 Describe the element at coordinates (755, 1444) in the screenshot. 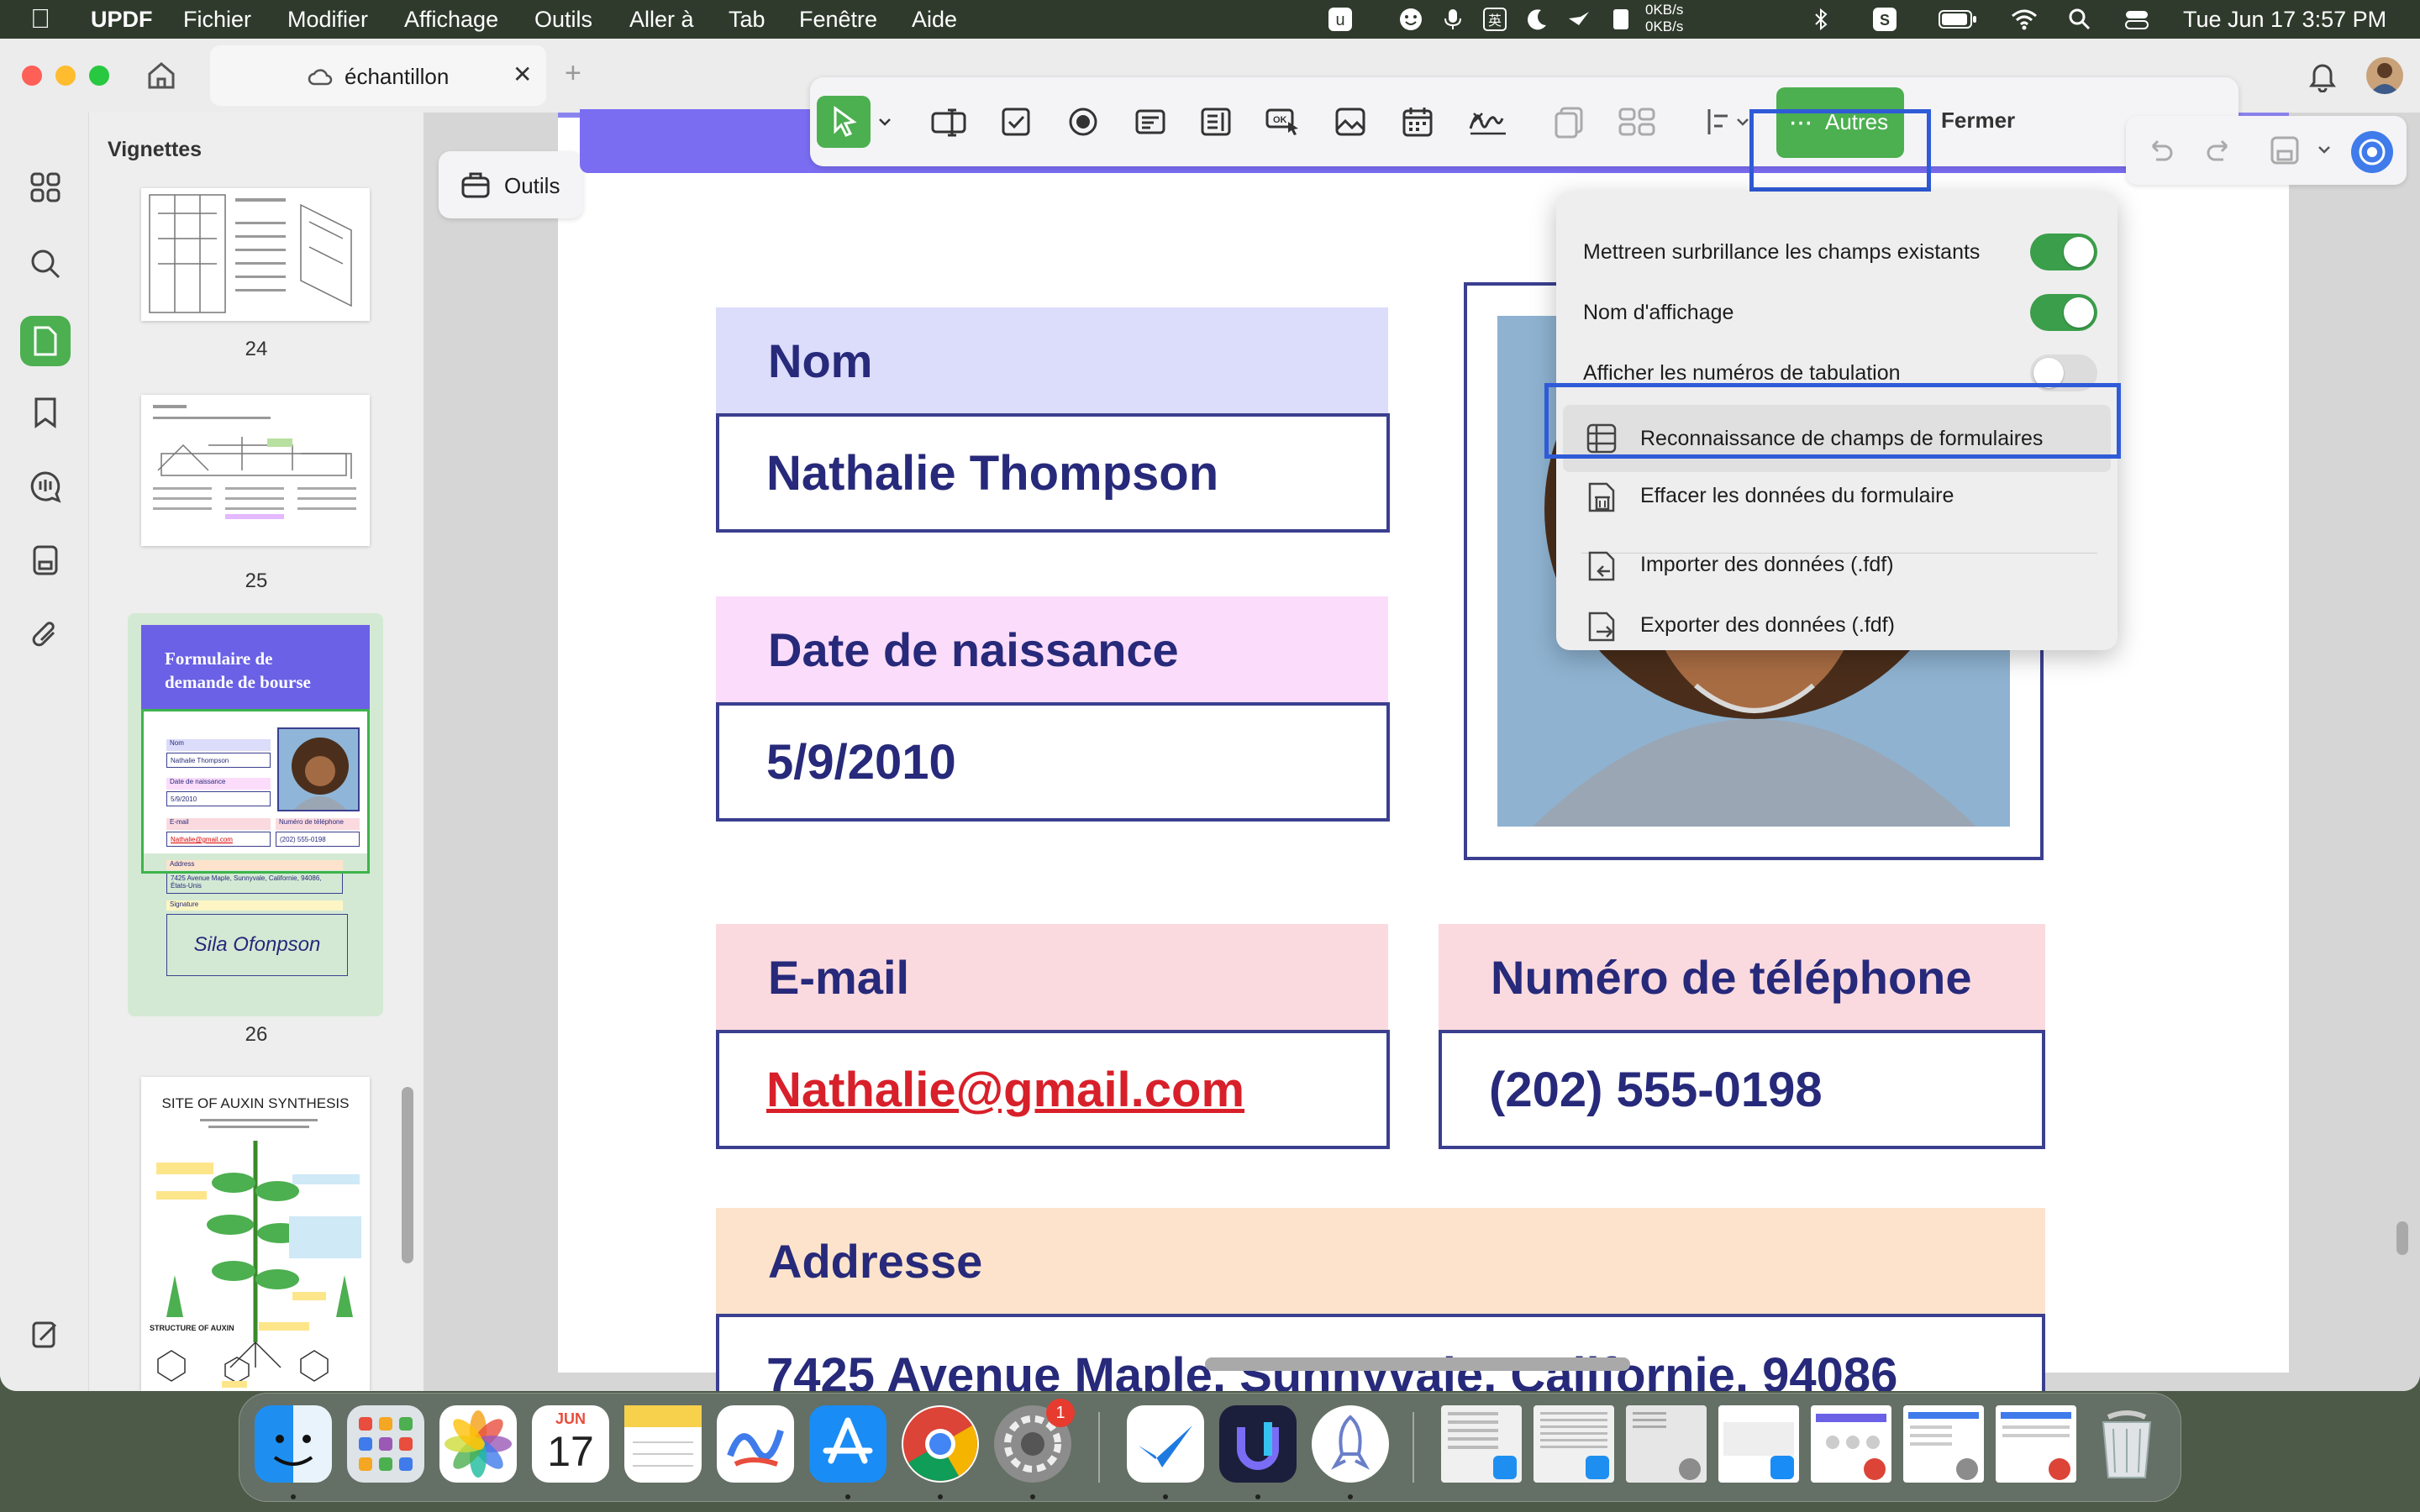

I see `freeform-icon` at that location.